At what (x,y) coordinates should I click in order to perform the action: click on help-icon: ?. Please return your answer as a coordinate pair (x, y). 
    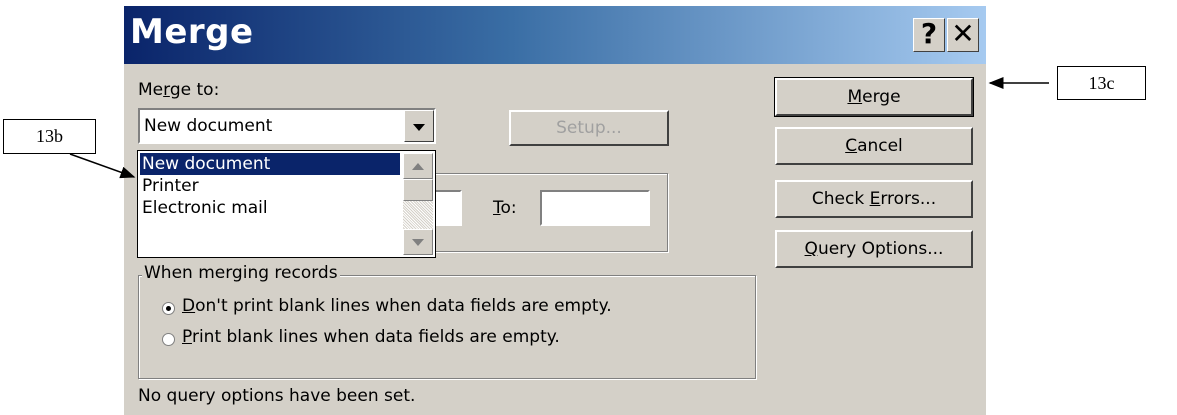
    Looking at the image, I should click on (929, 33).